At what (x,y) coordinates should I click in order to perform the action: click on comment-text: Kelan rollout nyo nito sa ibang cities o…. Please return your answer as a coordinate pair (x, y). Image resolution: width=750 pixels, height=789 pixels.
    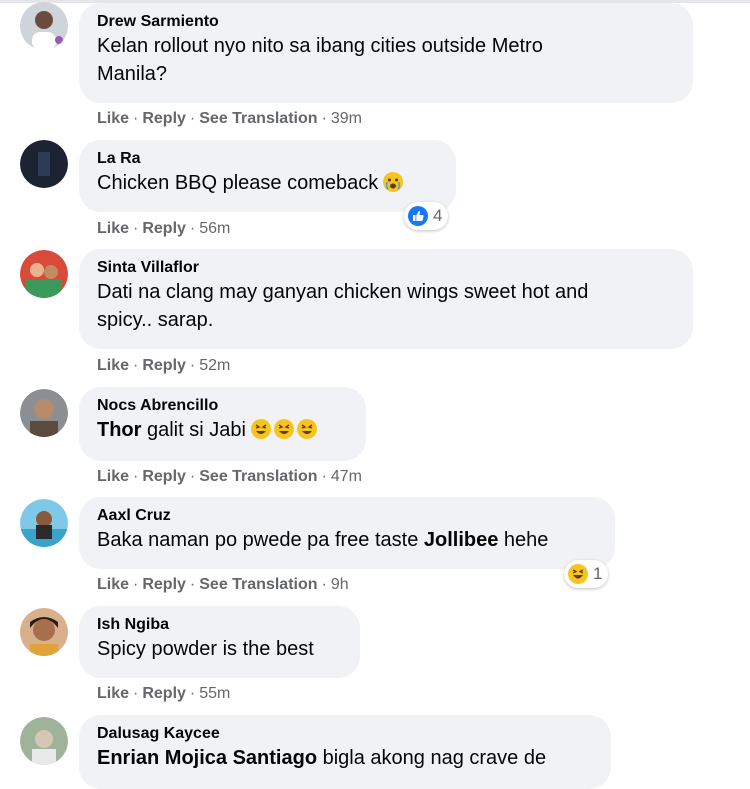
    Looking at the image, I should click on (320, 60).